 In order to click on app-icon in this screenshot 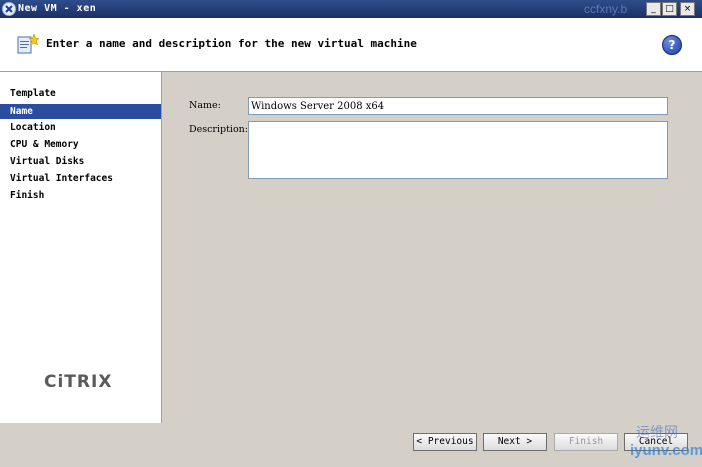, I will do `click(9, 9)`.